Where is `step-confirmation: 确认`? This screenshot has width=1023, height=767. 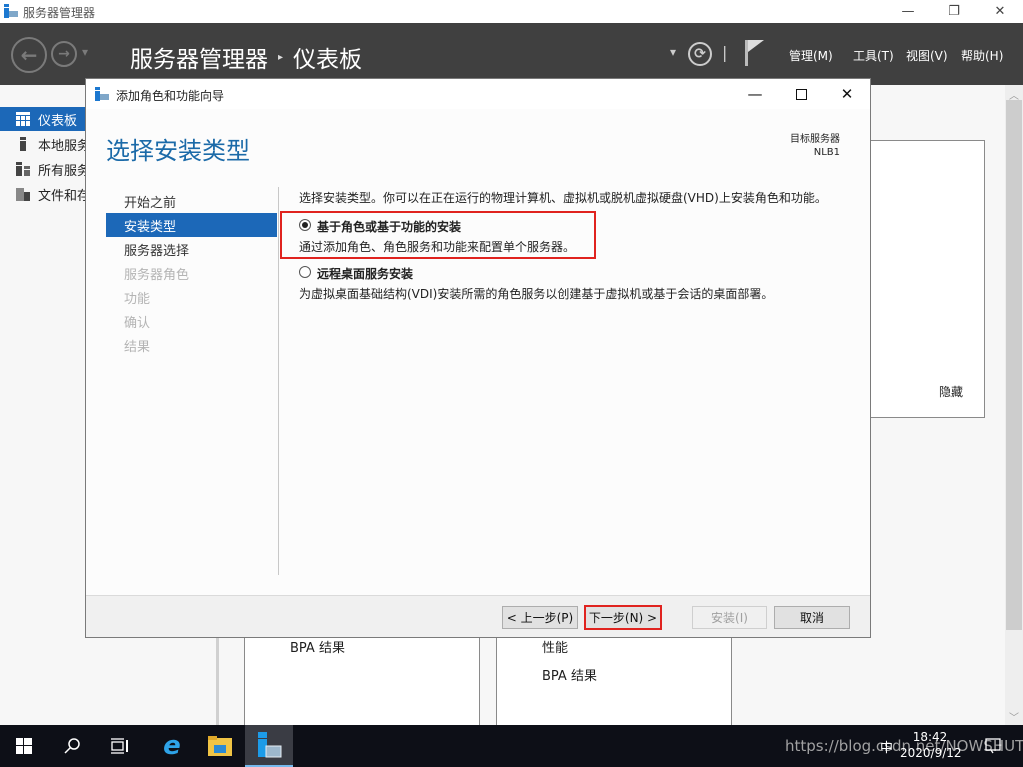 step-confirmation: 确认 is located at coordinates (137, 323).